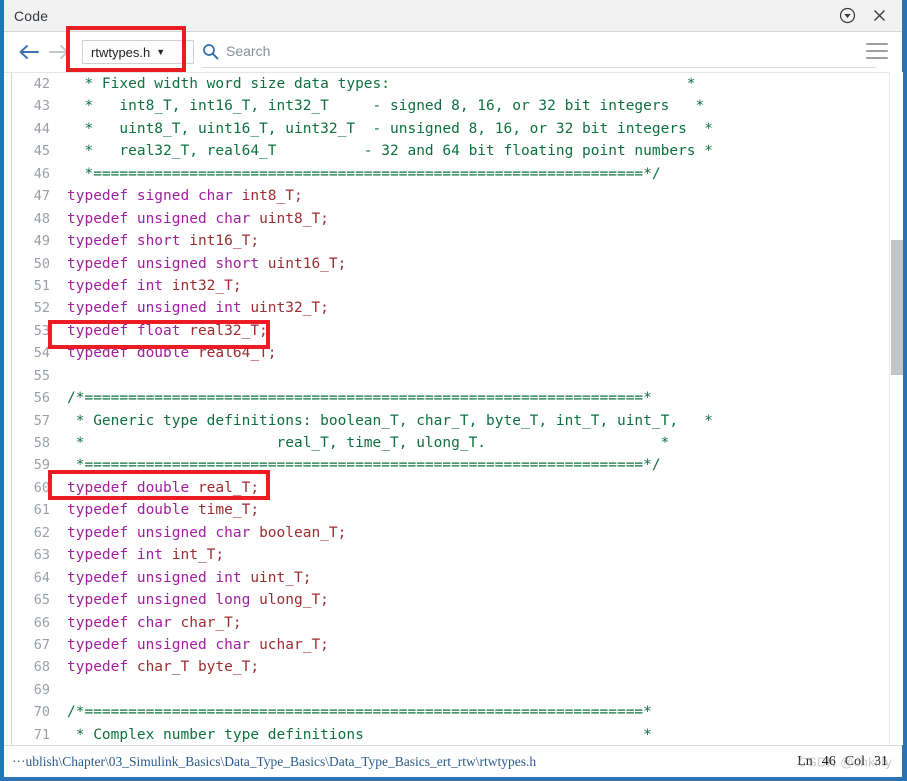 The image size is (907, 781). Describe the element at coordinates (453, 308) in the screenshot. I see `code-line: 52 typedef unsigned int uint32_T;` at that location.